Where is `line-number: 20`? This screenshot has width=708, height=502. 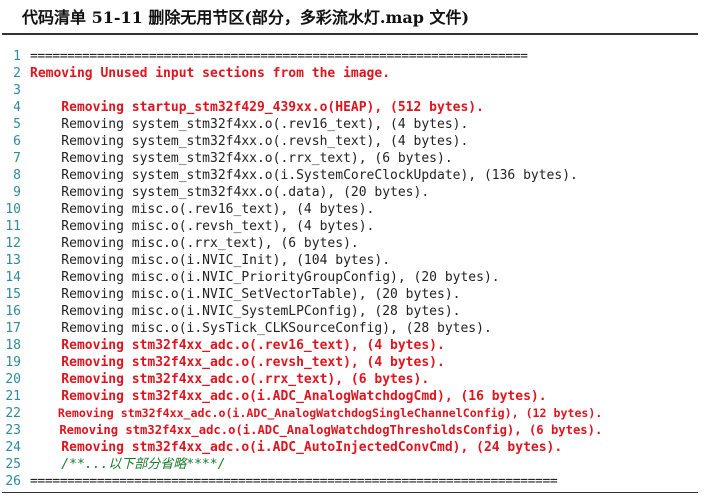
line-number: 20 is located at coordinates (13, 379).